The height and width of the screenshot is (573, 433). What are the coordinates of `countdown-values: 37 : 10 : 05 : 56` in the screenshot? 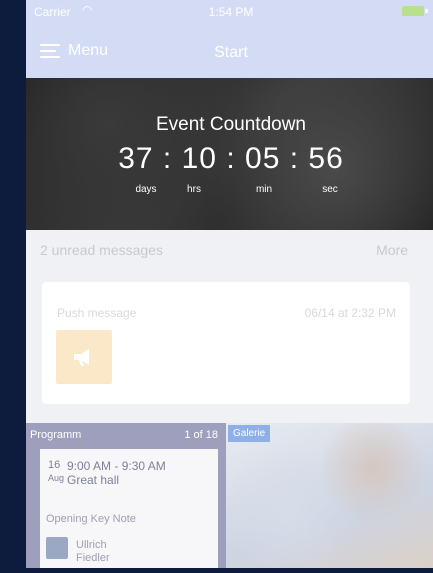 It's located at (229, 159).